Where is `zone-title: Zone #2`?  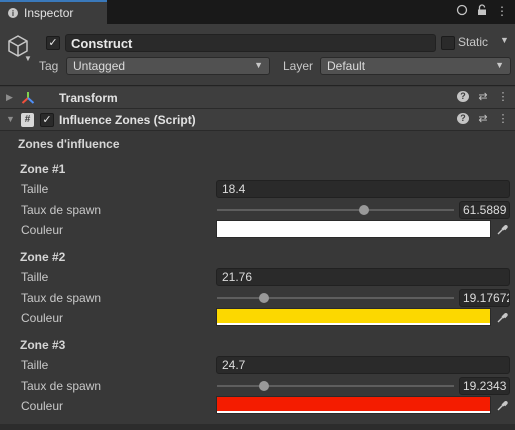
zone-title: Zone #2 is located at coordinates (43, 257).